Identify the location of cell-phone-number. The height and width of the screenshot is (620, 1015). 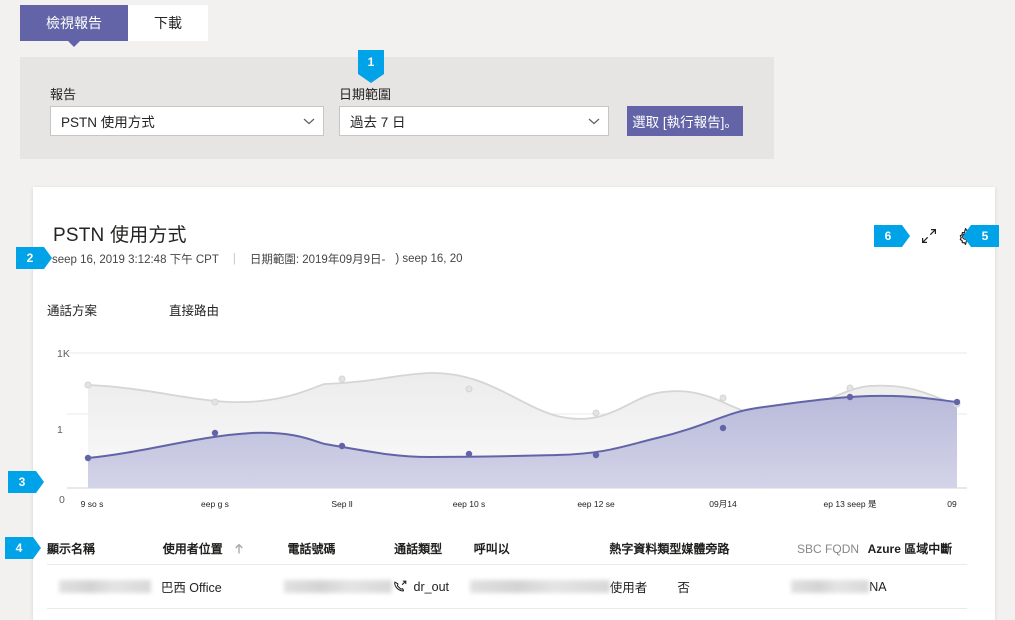
(337, 586).